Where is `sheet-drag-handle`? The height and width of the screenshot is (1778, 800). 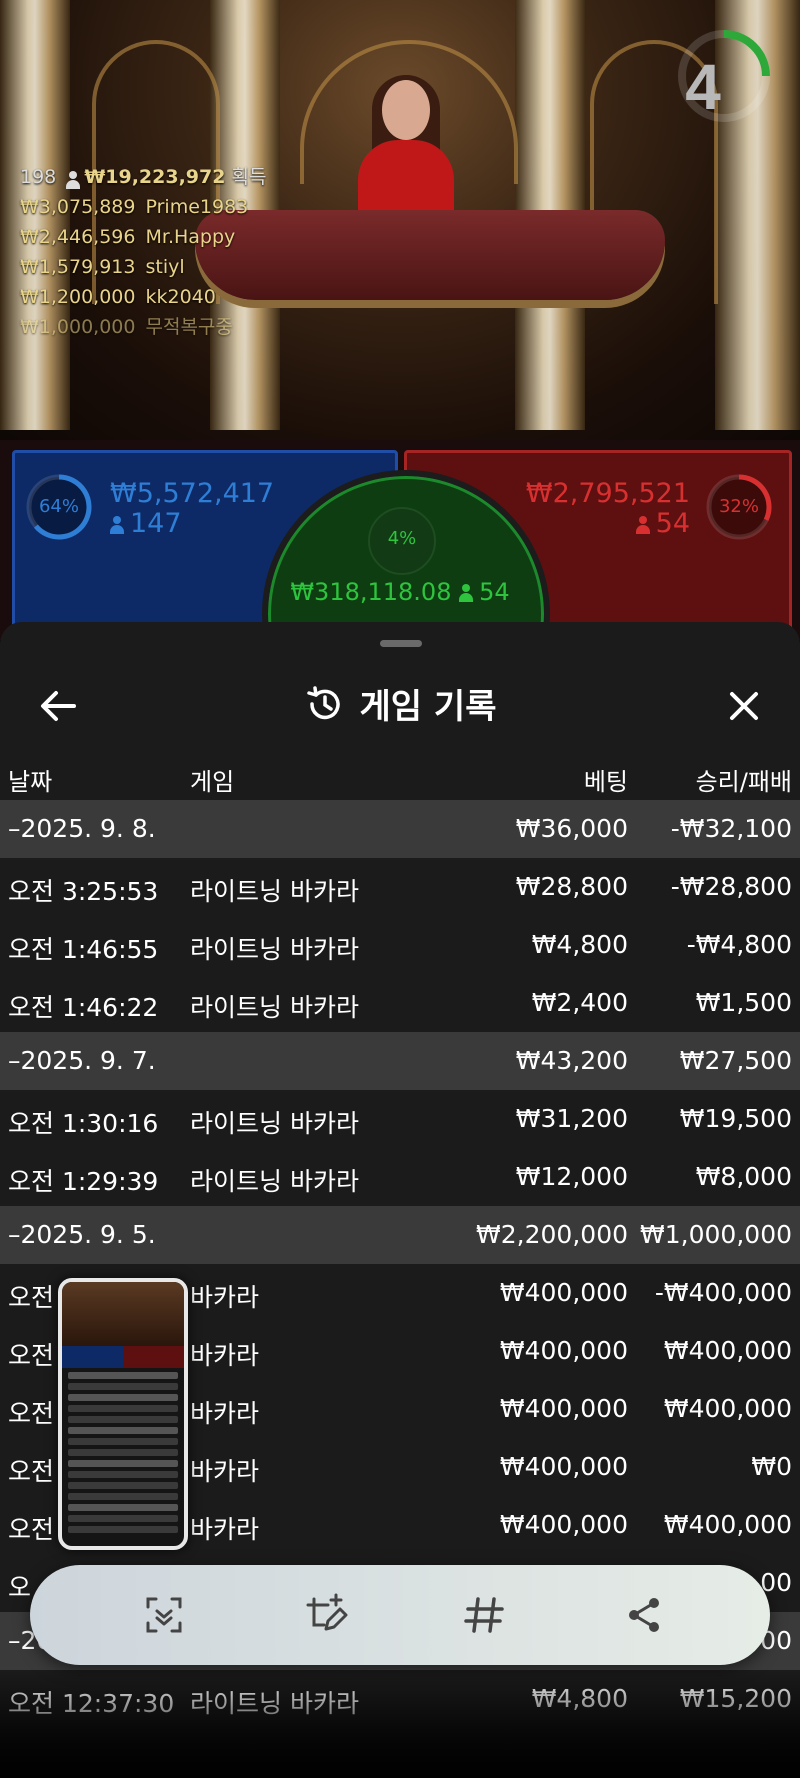 sheet-drag-handle is located at coordinates (401, 643).